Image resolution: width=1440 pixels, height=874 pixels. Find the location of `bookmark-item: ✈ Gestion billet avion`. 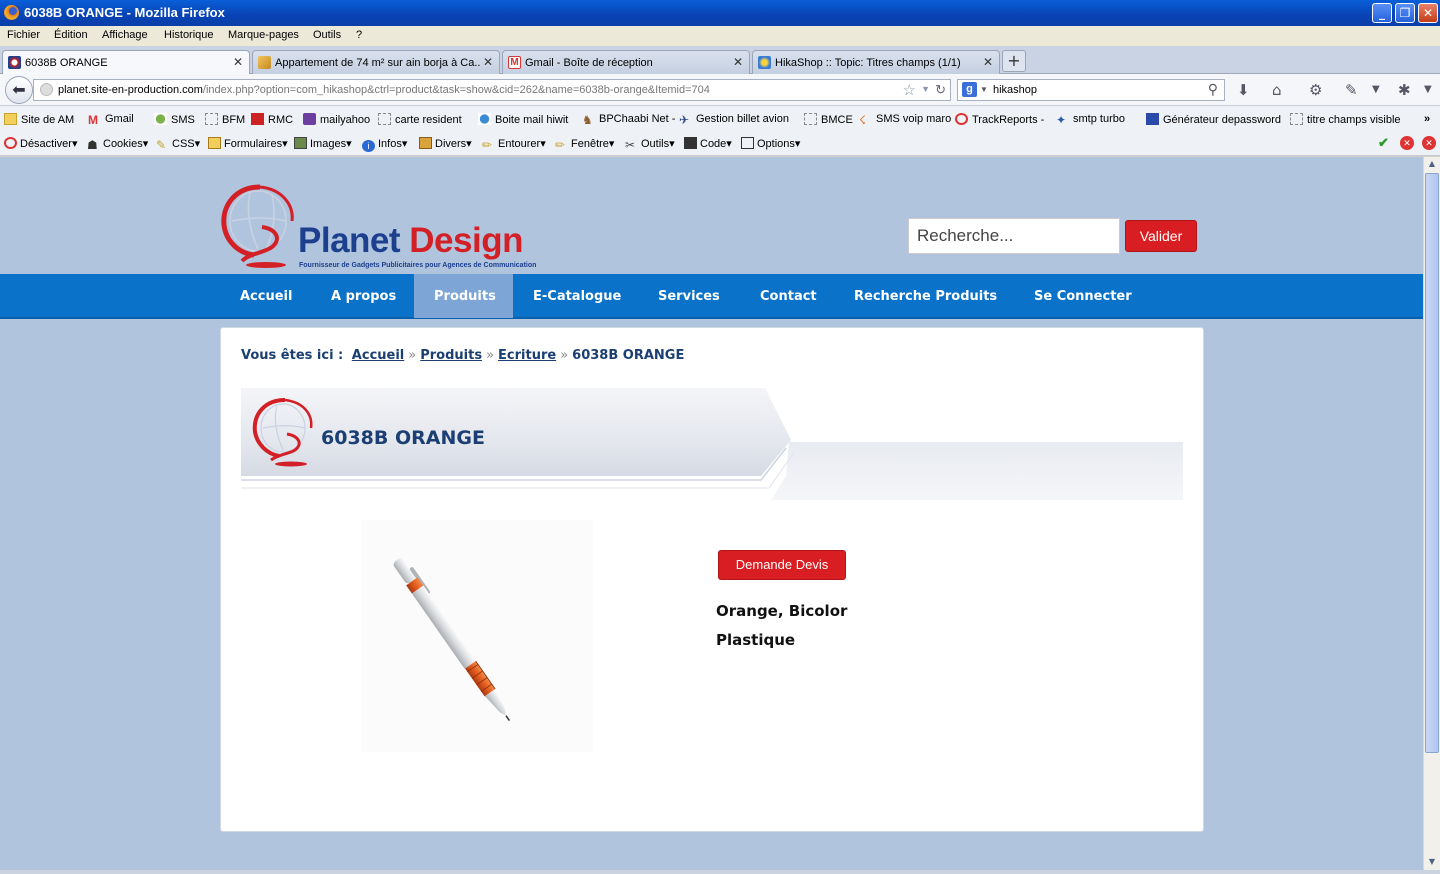

bookmark-item: ✈ Gestion billet avion is located at coordinates (734, 119).